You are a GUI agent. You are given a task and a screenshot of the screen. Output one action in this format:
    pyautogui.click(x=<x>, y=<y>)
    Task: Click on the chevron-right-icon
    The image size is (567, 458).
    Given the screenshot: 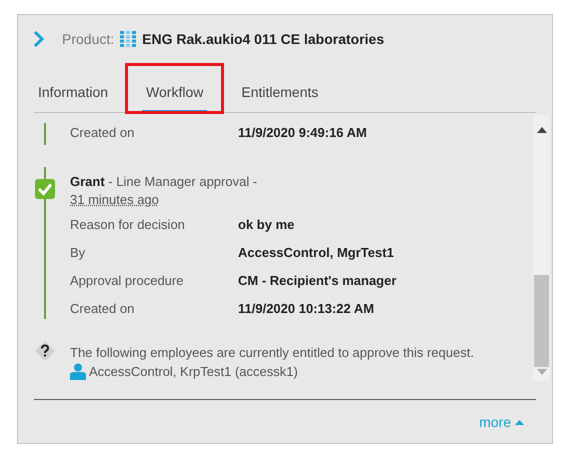 What is the action you would take?
    pyautogui.click(x=39, y=39)
    